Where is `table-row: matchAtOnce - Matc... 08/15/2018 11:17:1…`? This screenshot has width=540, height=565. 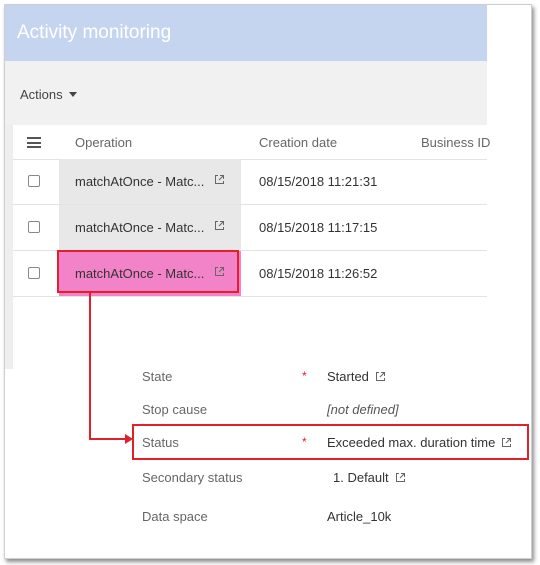
table-row: matchAtOnce - Matc... 08/15/2018 11:17:1… is located at coordinates (250, 228).